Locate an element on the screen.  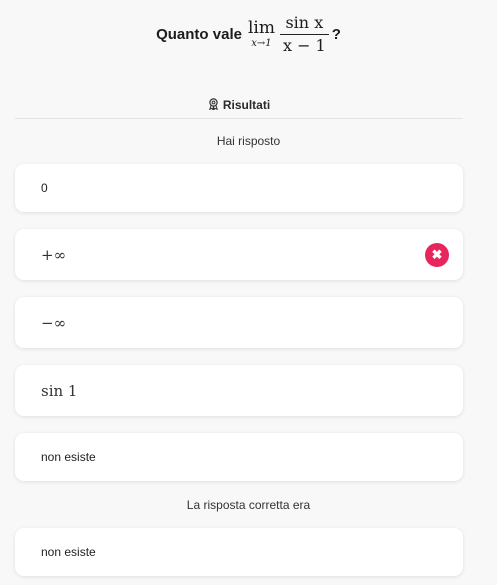
question-lead-text: Quanto vale is located at coordinates (199, 34).